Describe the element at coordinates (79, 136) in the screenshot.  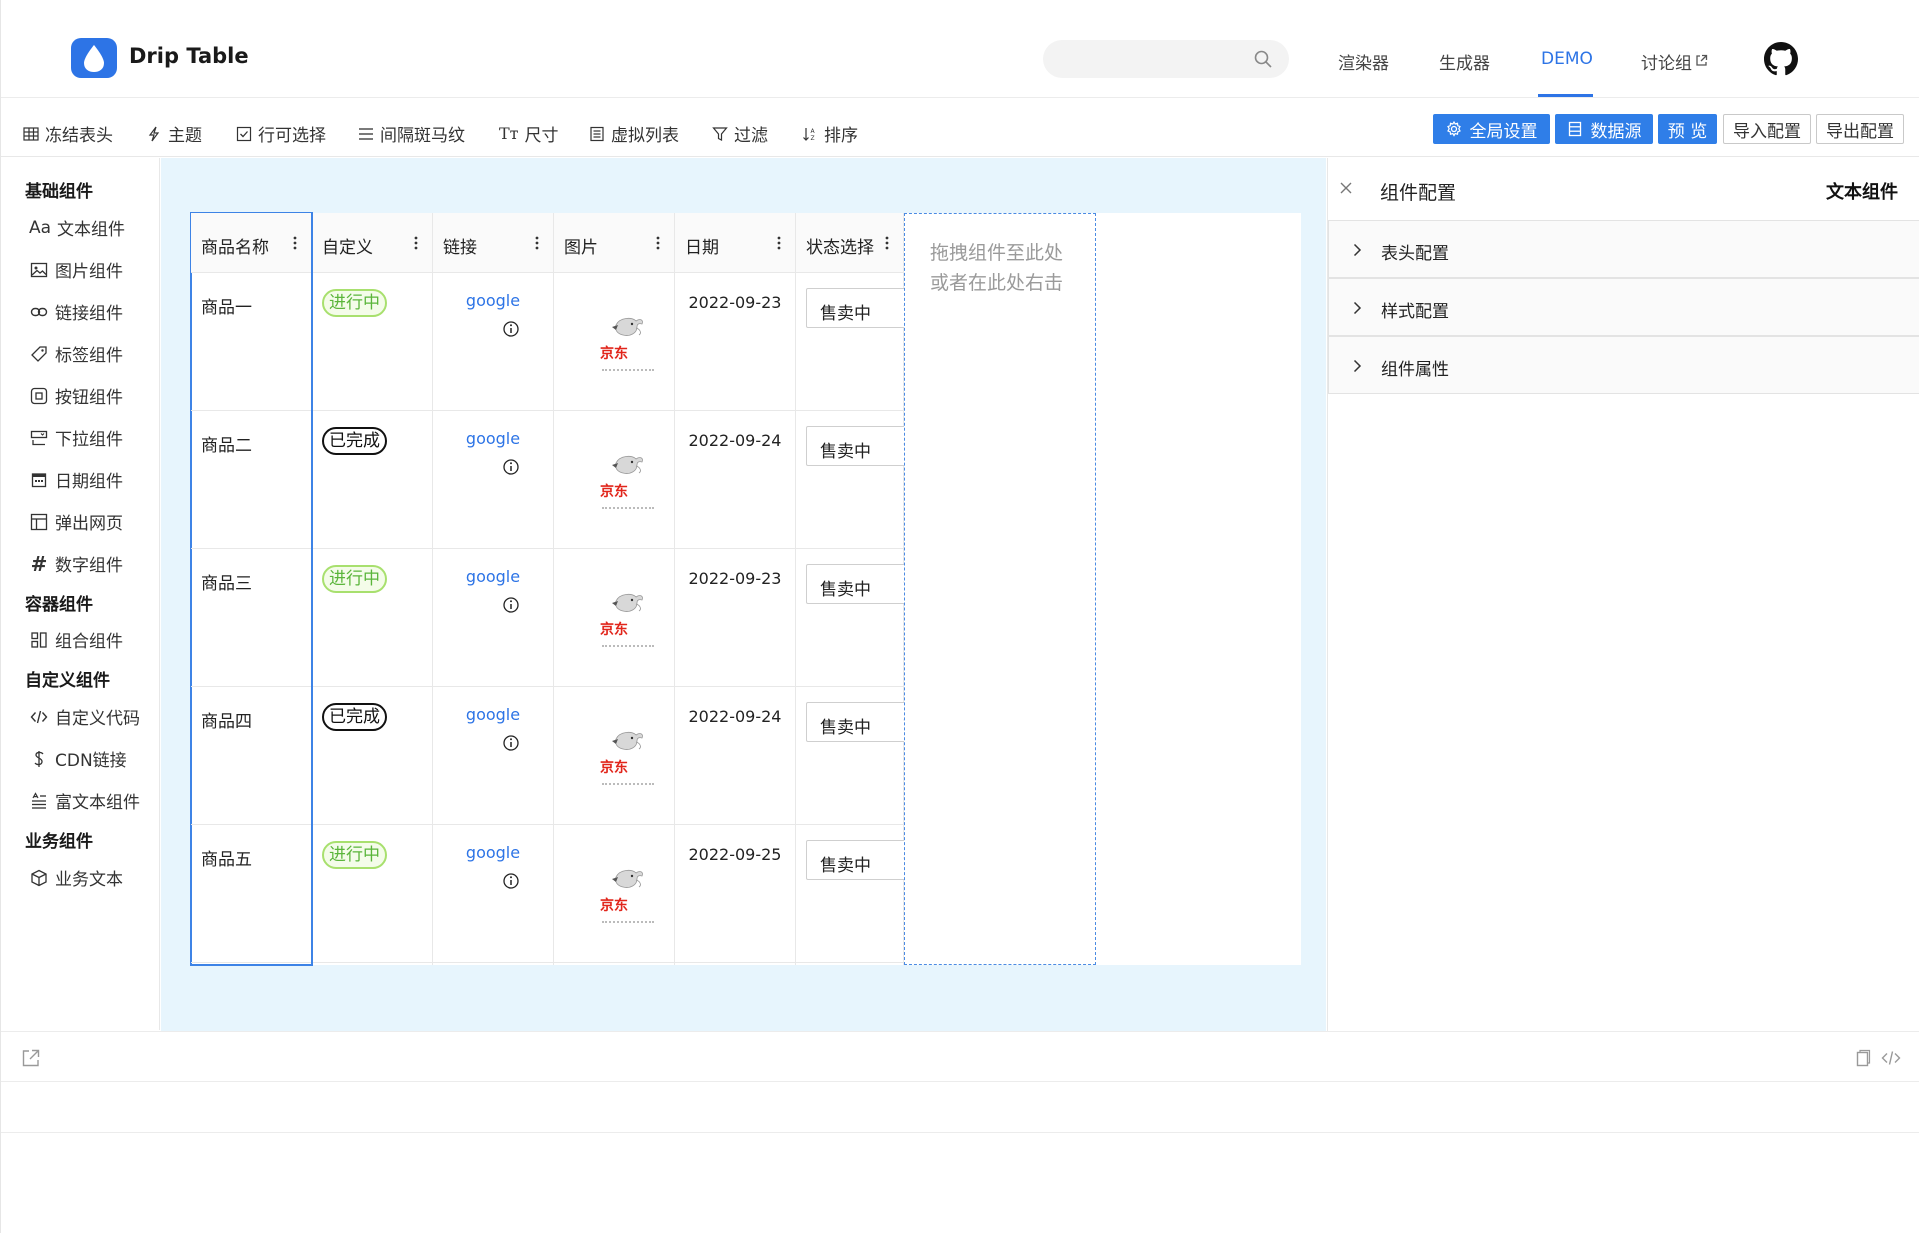
I see `tool-label: 冻结表头` at that location.